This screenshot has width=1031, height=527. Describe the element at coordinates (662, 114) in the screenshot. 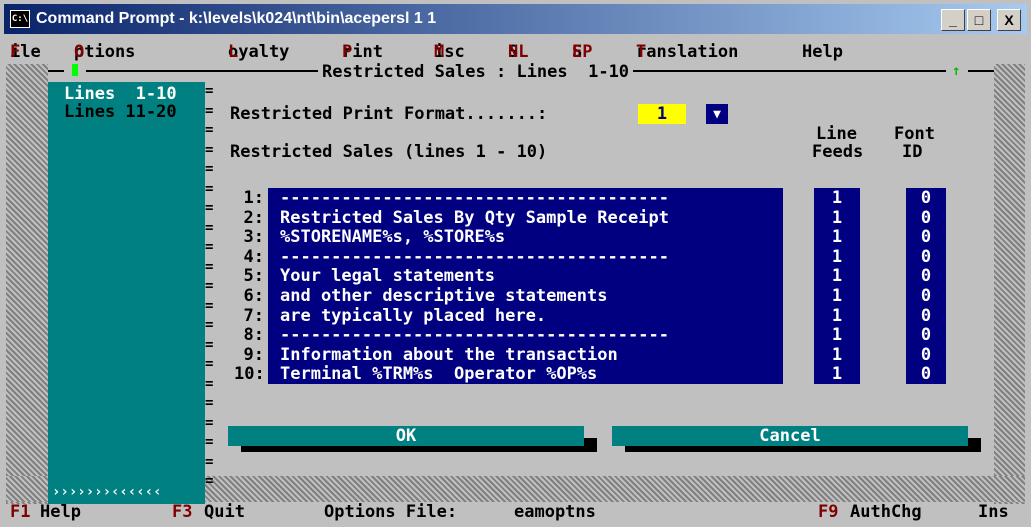

I see `format-value-field: 1` at that location.